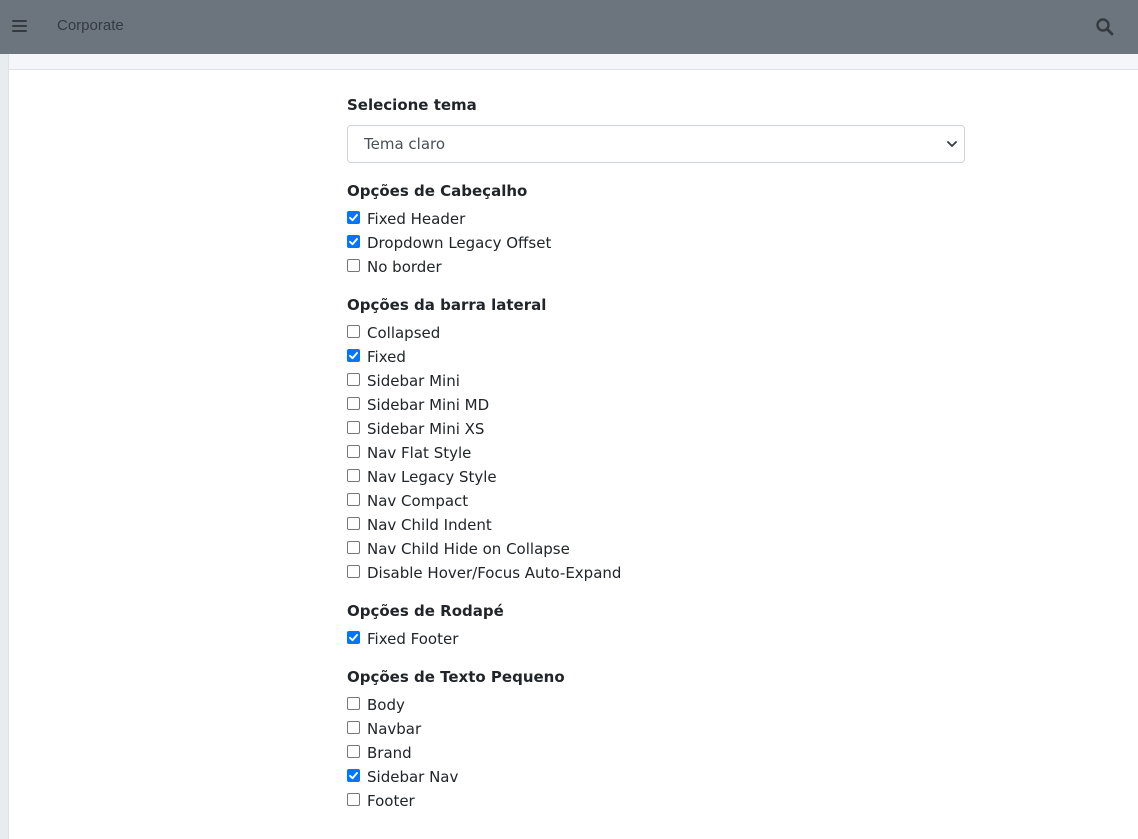  What do you see at coordinates (656, 573) in the screenshot?
I see `option-disable-hover-focus-auto-expand: Disable Hover/Focus Auto-Expand` at bounding box center [656, 573].